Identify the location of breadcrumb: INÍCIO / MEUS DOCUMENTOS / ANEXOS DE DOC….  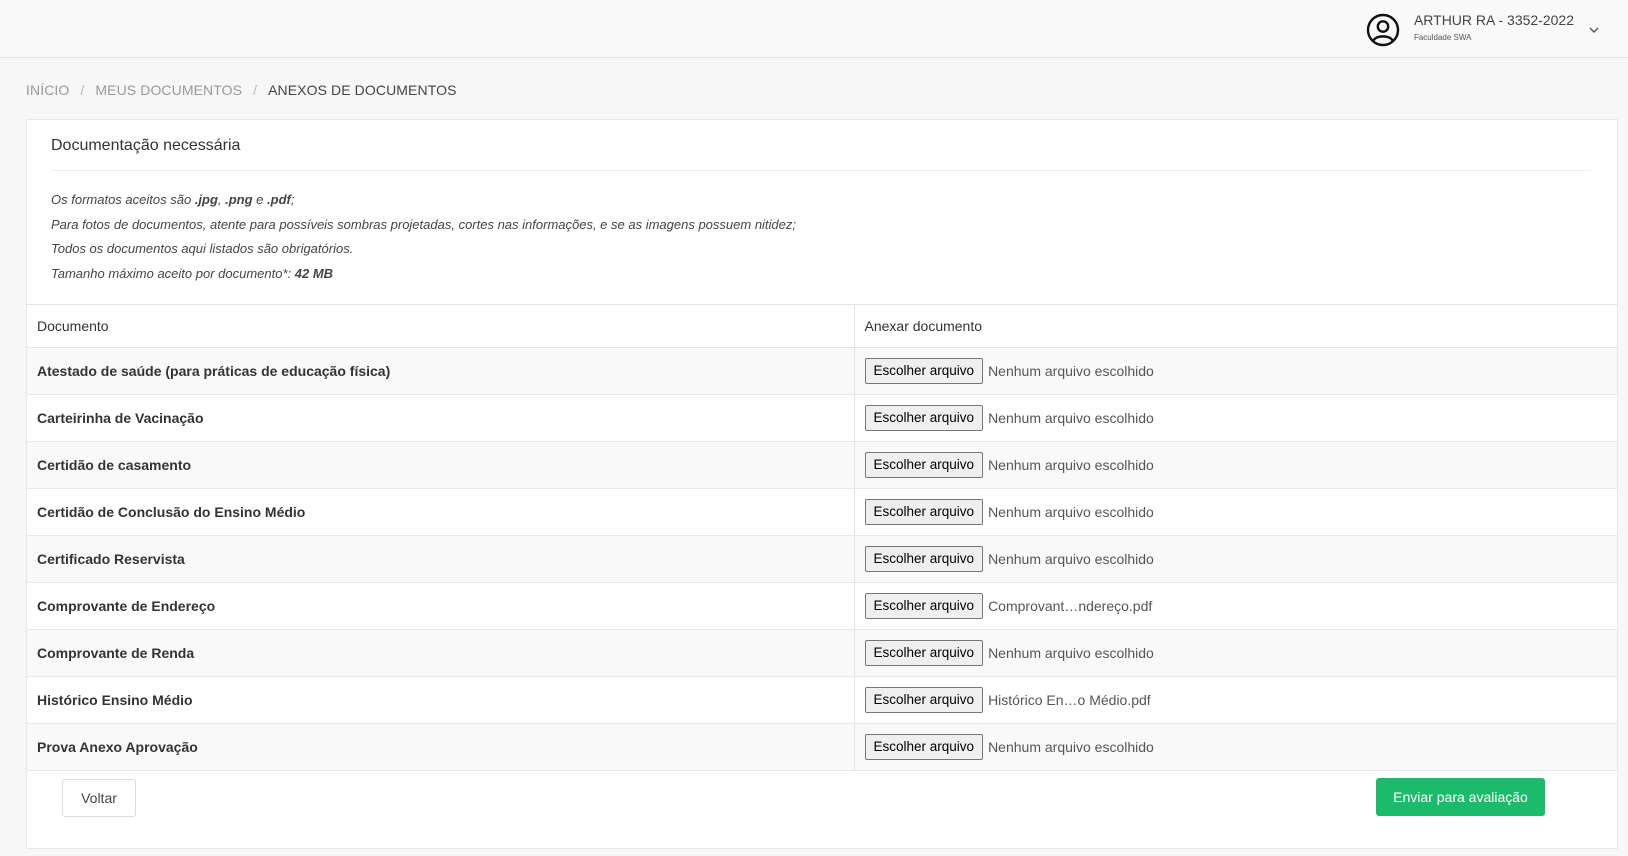
(241, 90).